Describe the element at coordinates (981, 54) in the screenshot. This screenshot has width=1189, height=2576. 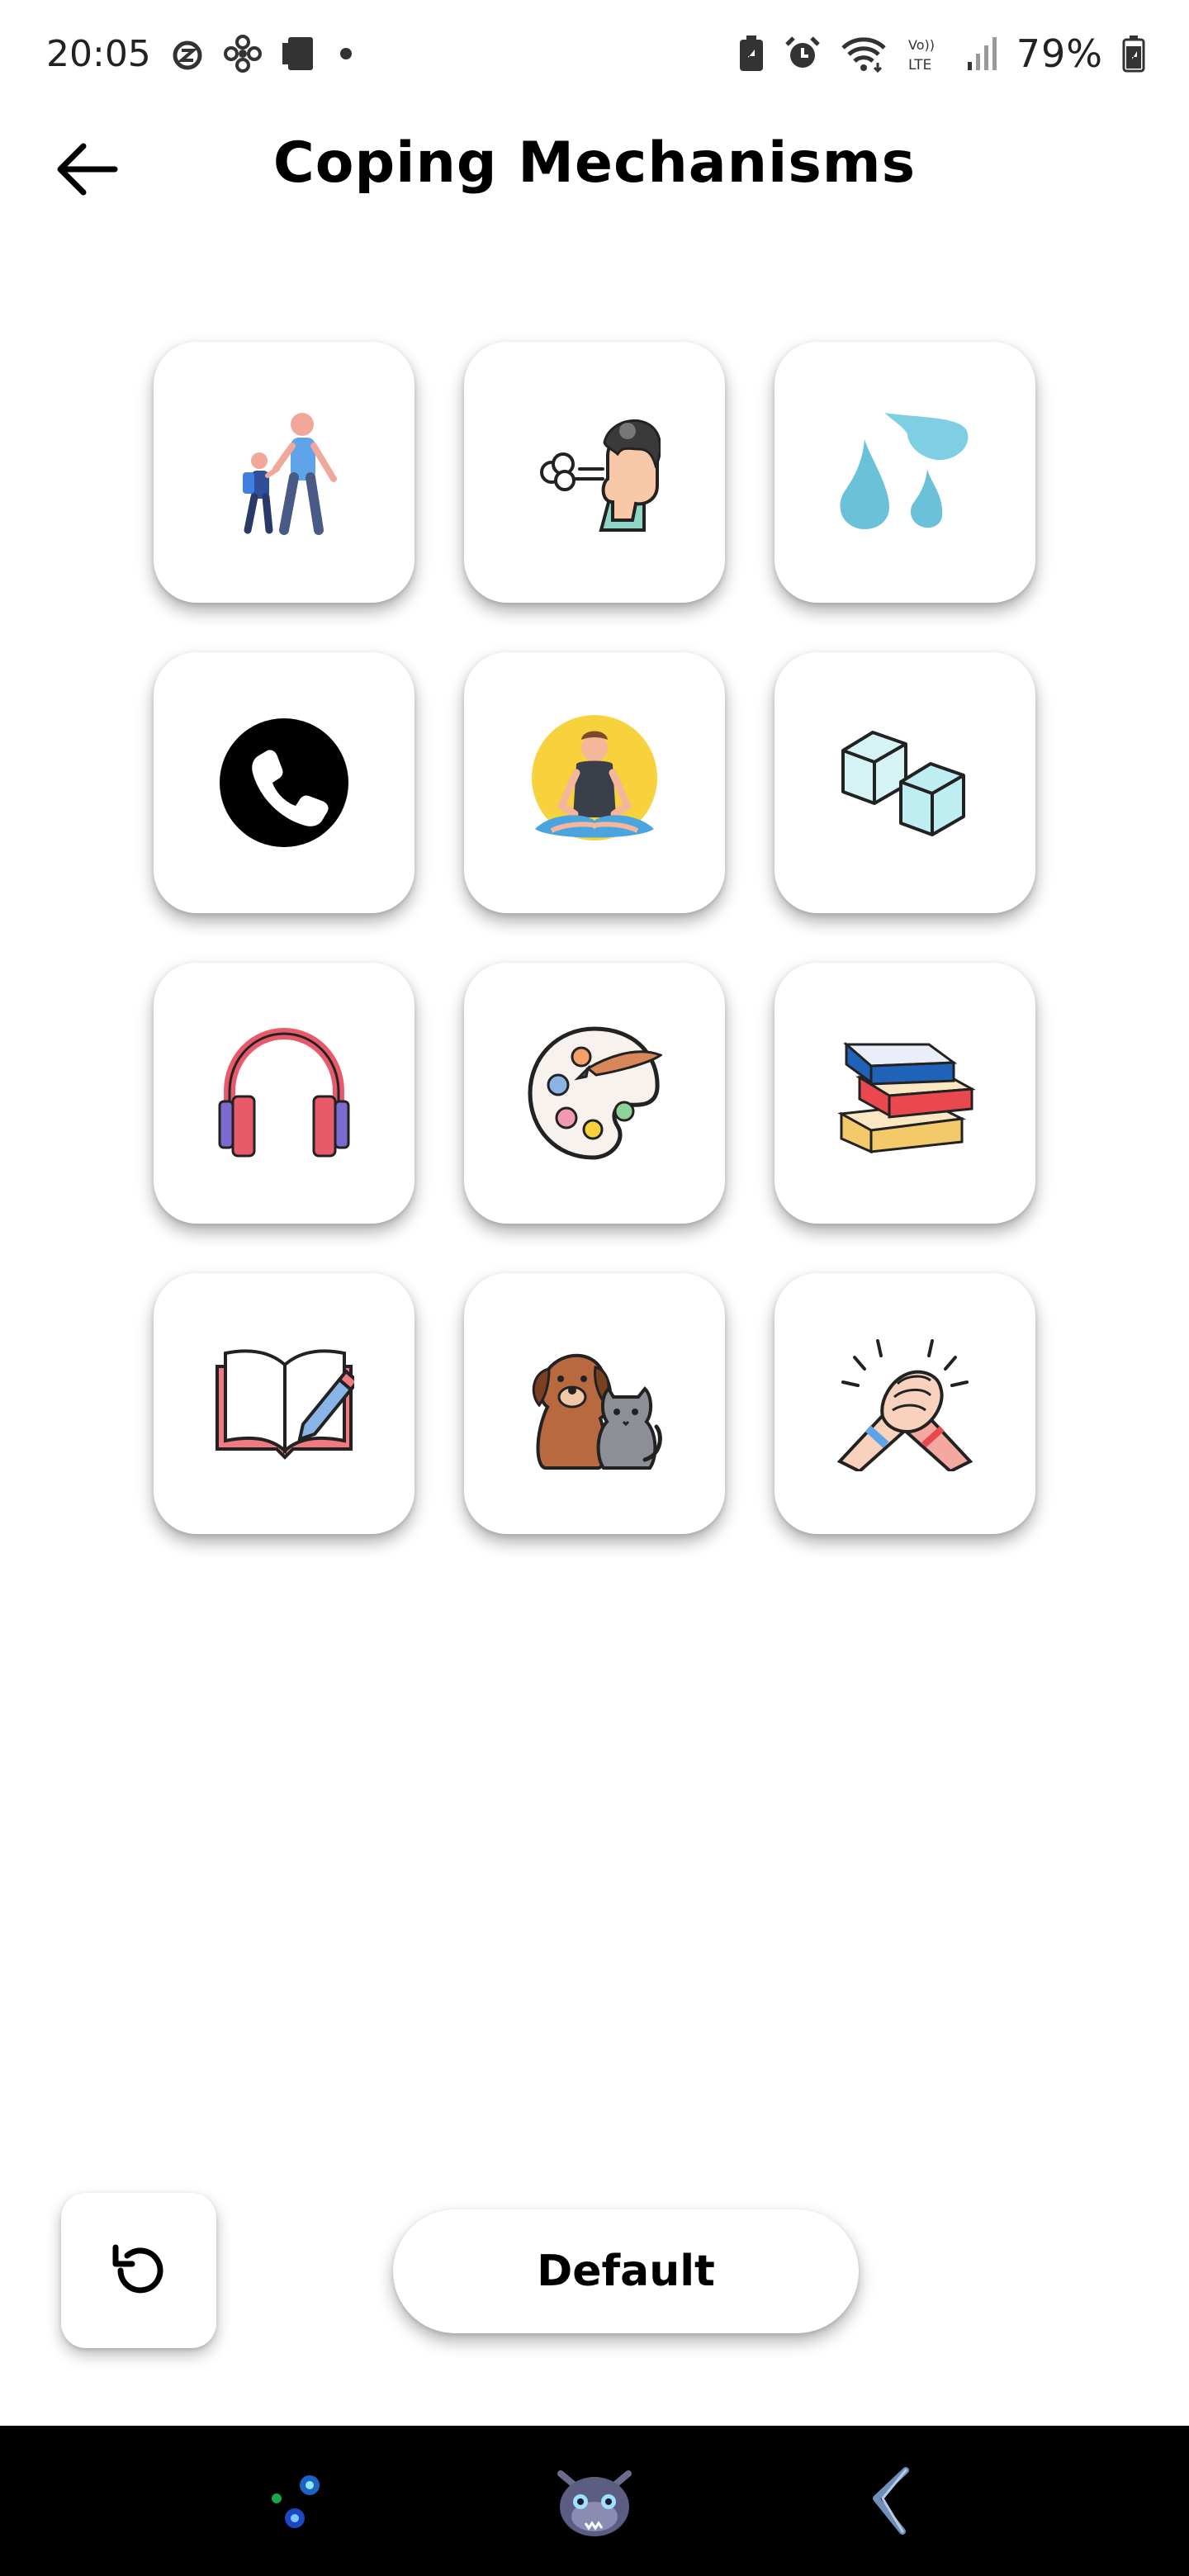
I see `signal-icon` at that location.